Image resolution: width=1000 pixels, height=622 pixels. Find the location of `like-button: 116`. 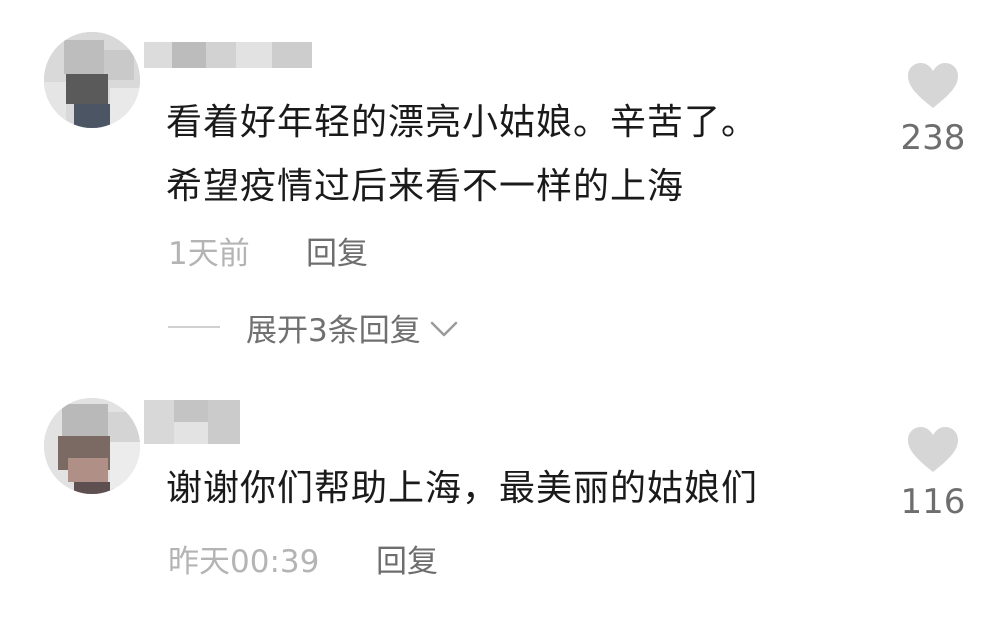

like-button: 116 is located at coordinates (933, 474).